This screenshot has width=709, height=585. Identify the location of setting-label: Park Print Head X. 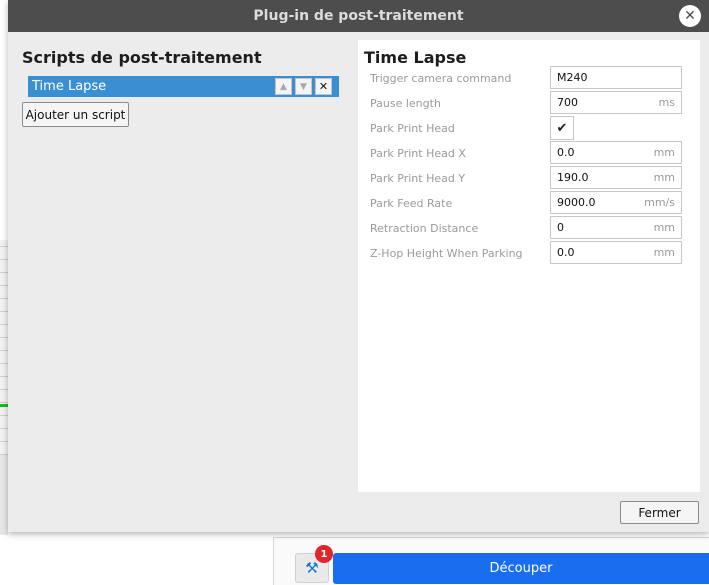
(418, 153).